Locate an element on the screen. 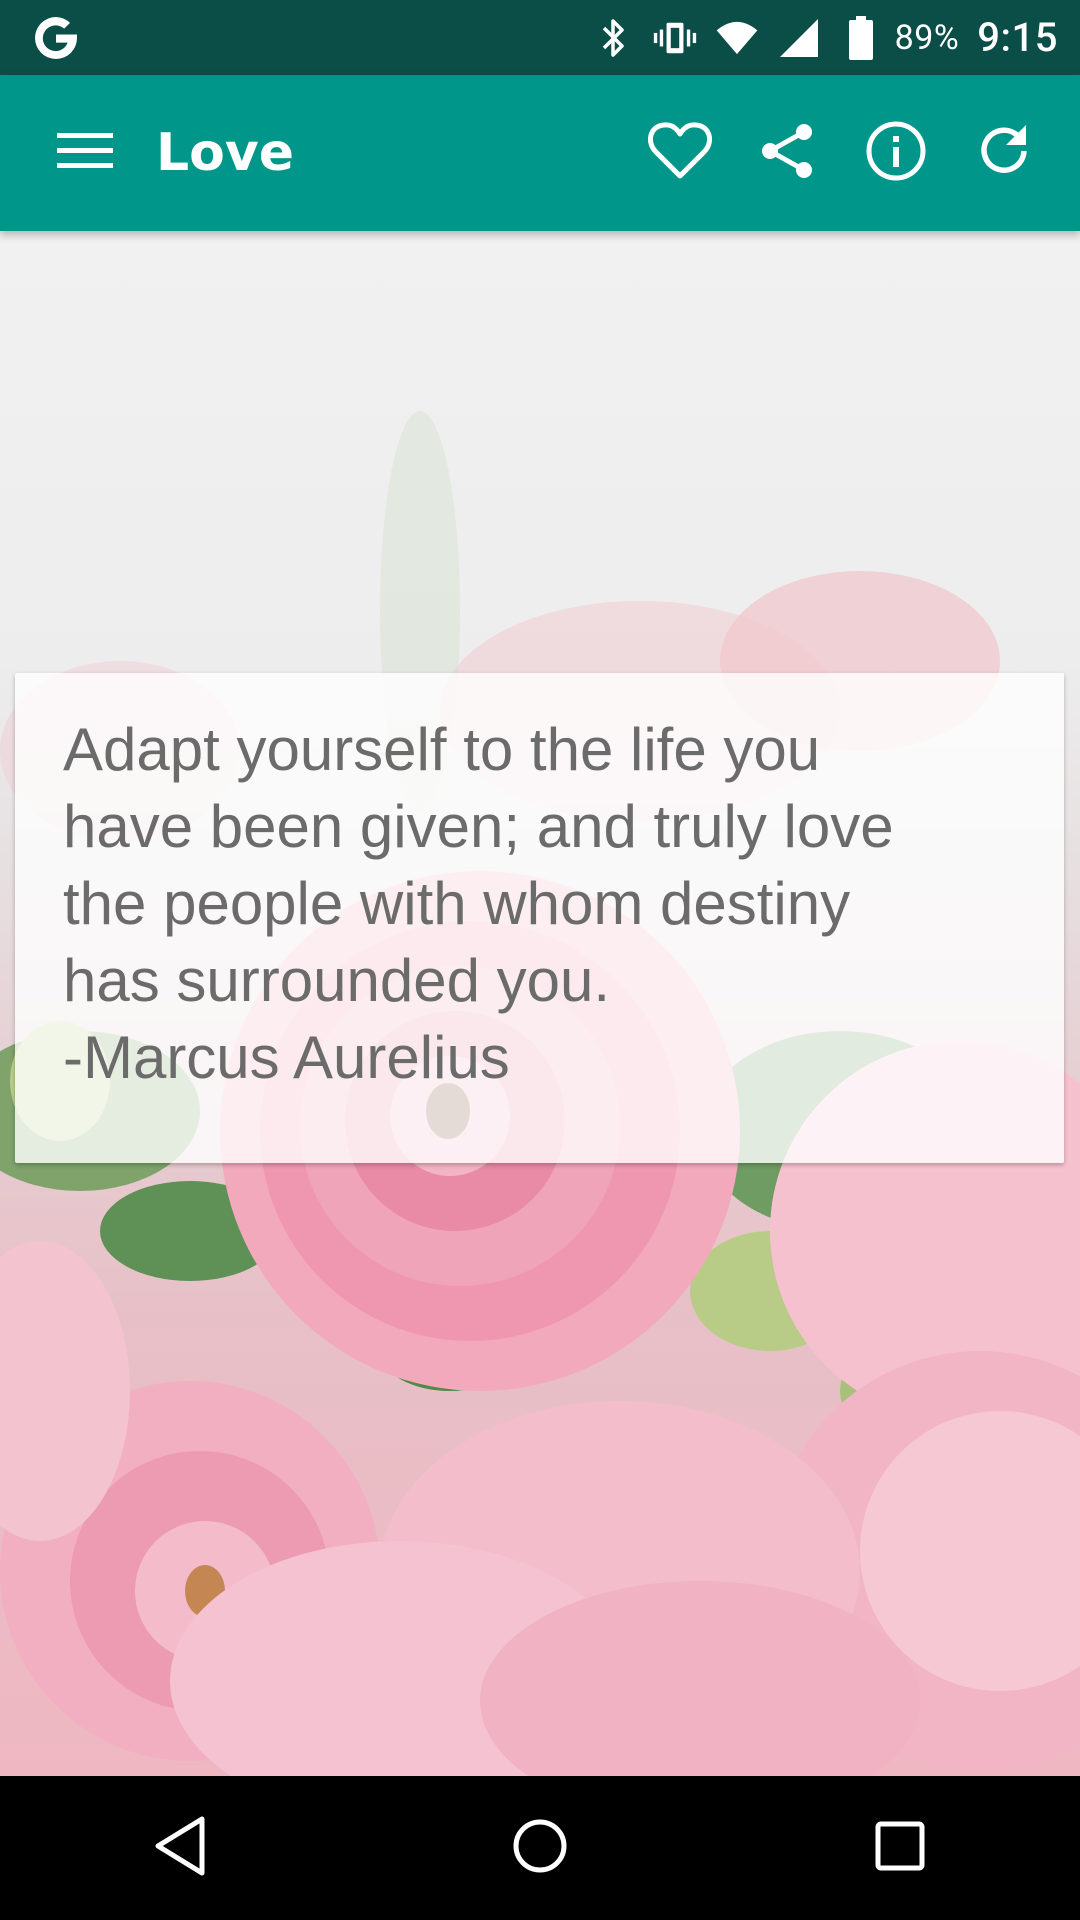  refresh-icon is located at coordinates (1004, 153).